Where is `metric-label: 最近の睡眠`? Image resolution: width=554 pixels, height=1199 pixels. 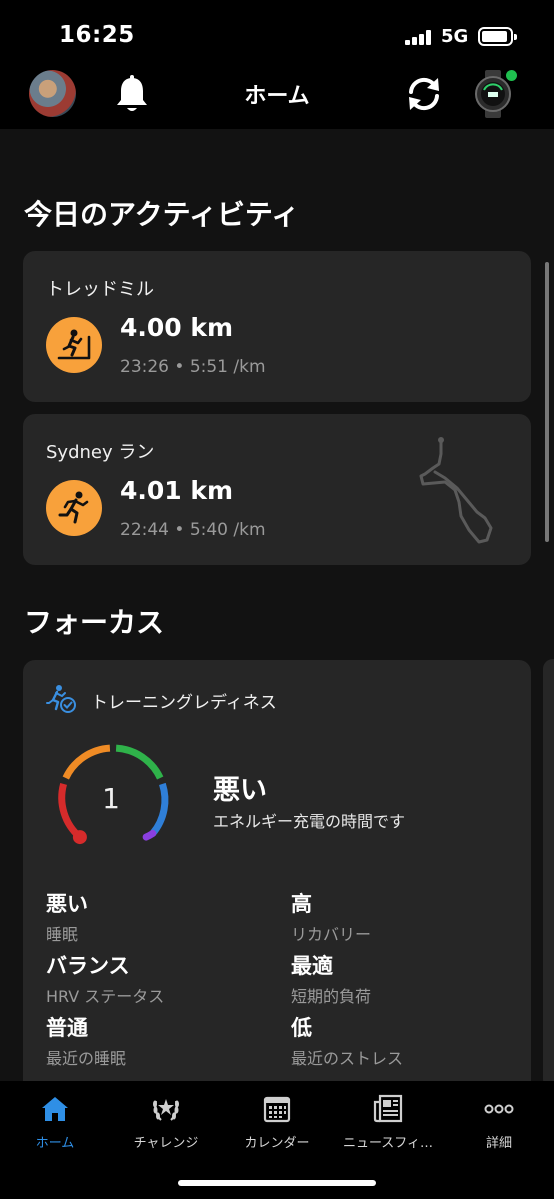
metric-label: 最近の睡眠 is located at coordinates (86, 1058).